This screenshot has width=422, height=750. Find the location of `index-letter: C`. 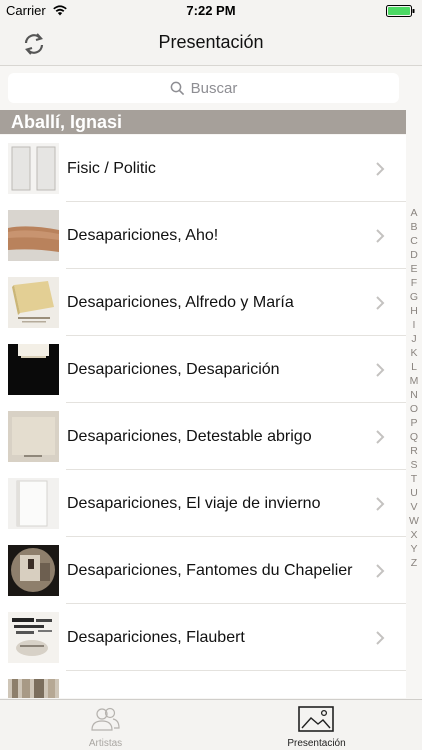

index-letter: C is located at coordinates (414, 241).